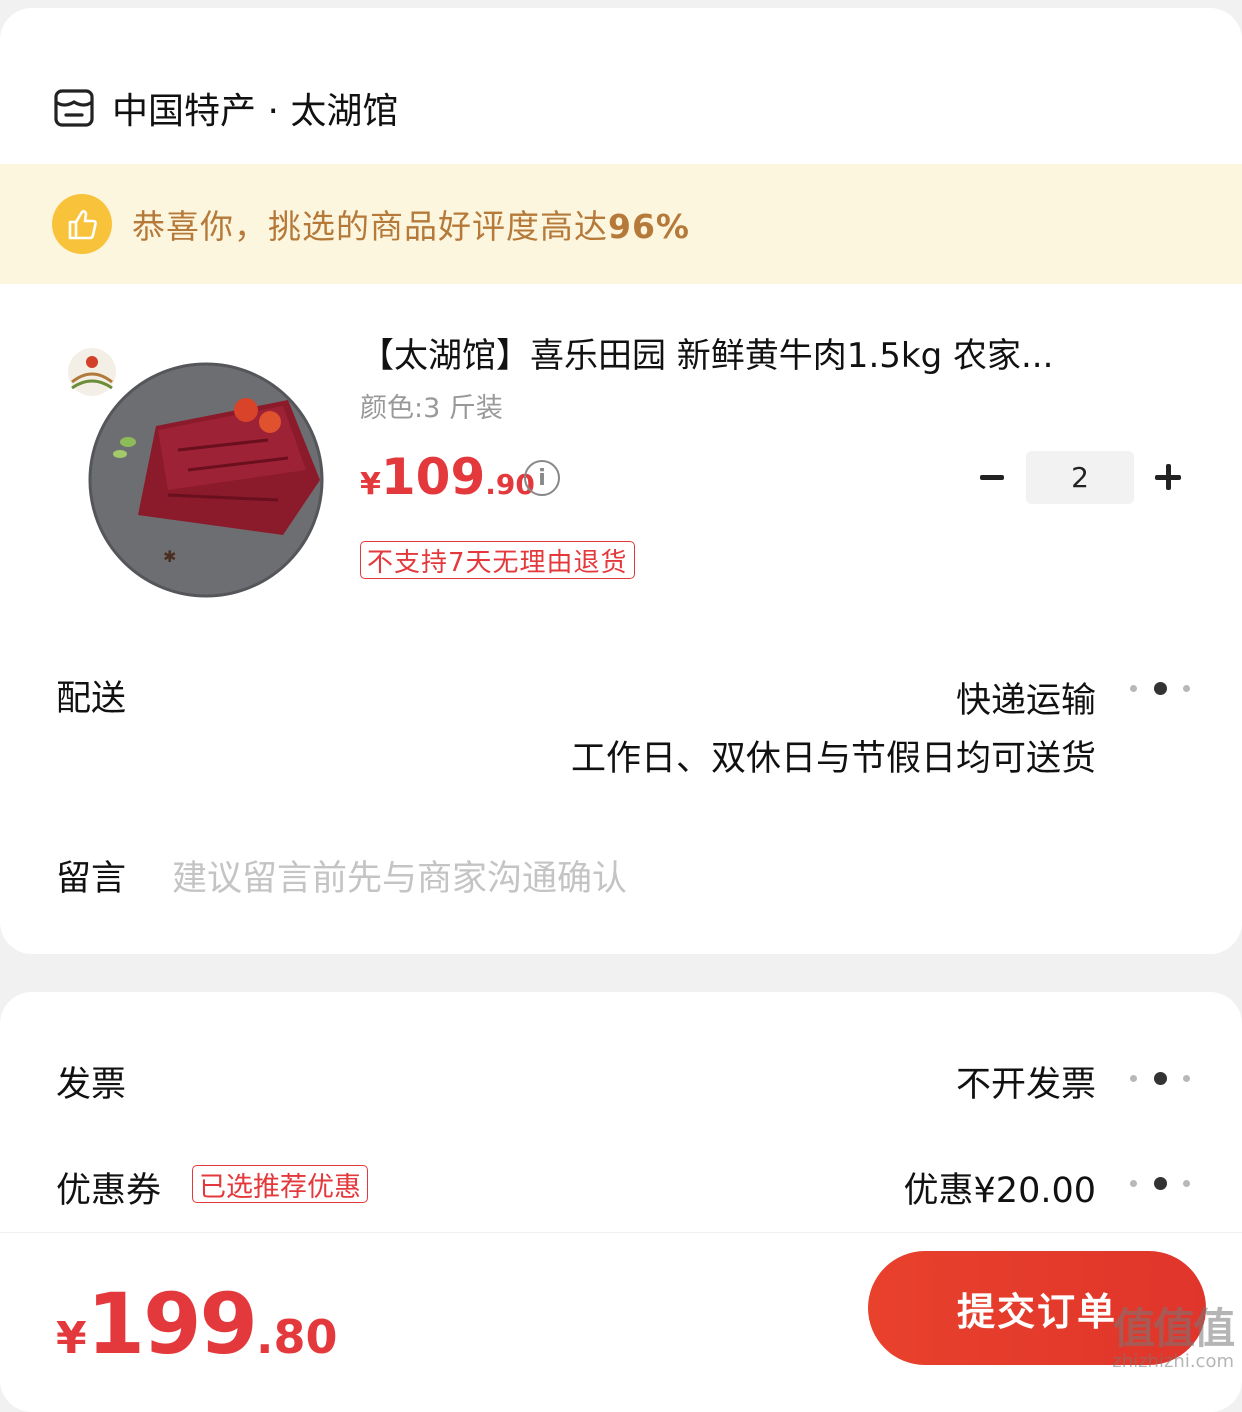 The height and width of the screenshot is (1412, 1242). Describe the element at coordinates (109, 1191) in the screenshot. I see `coupon-label: 优惠券` at that location.